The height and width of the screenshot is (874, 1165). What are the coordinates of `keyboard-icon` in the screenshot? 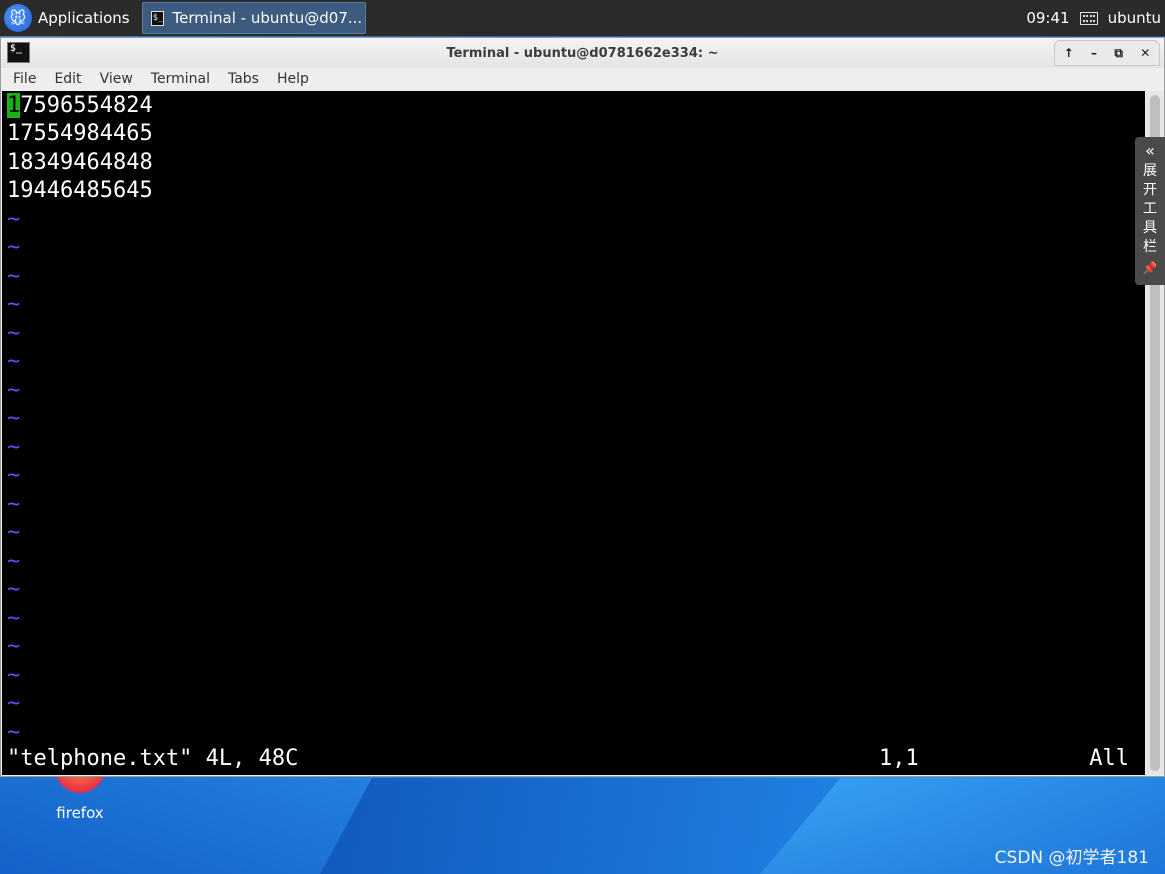 It's located at (1088, 18).